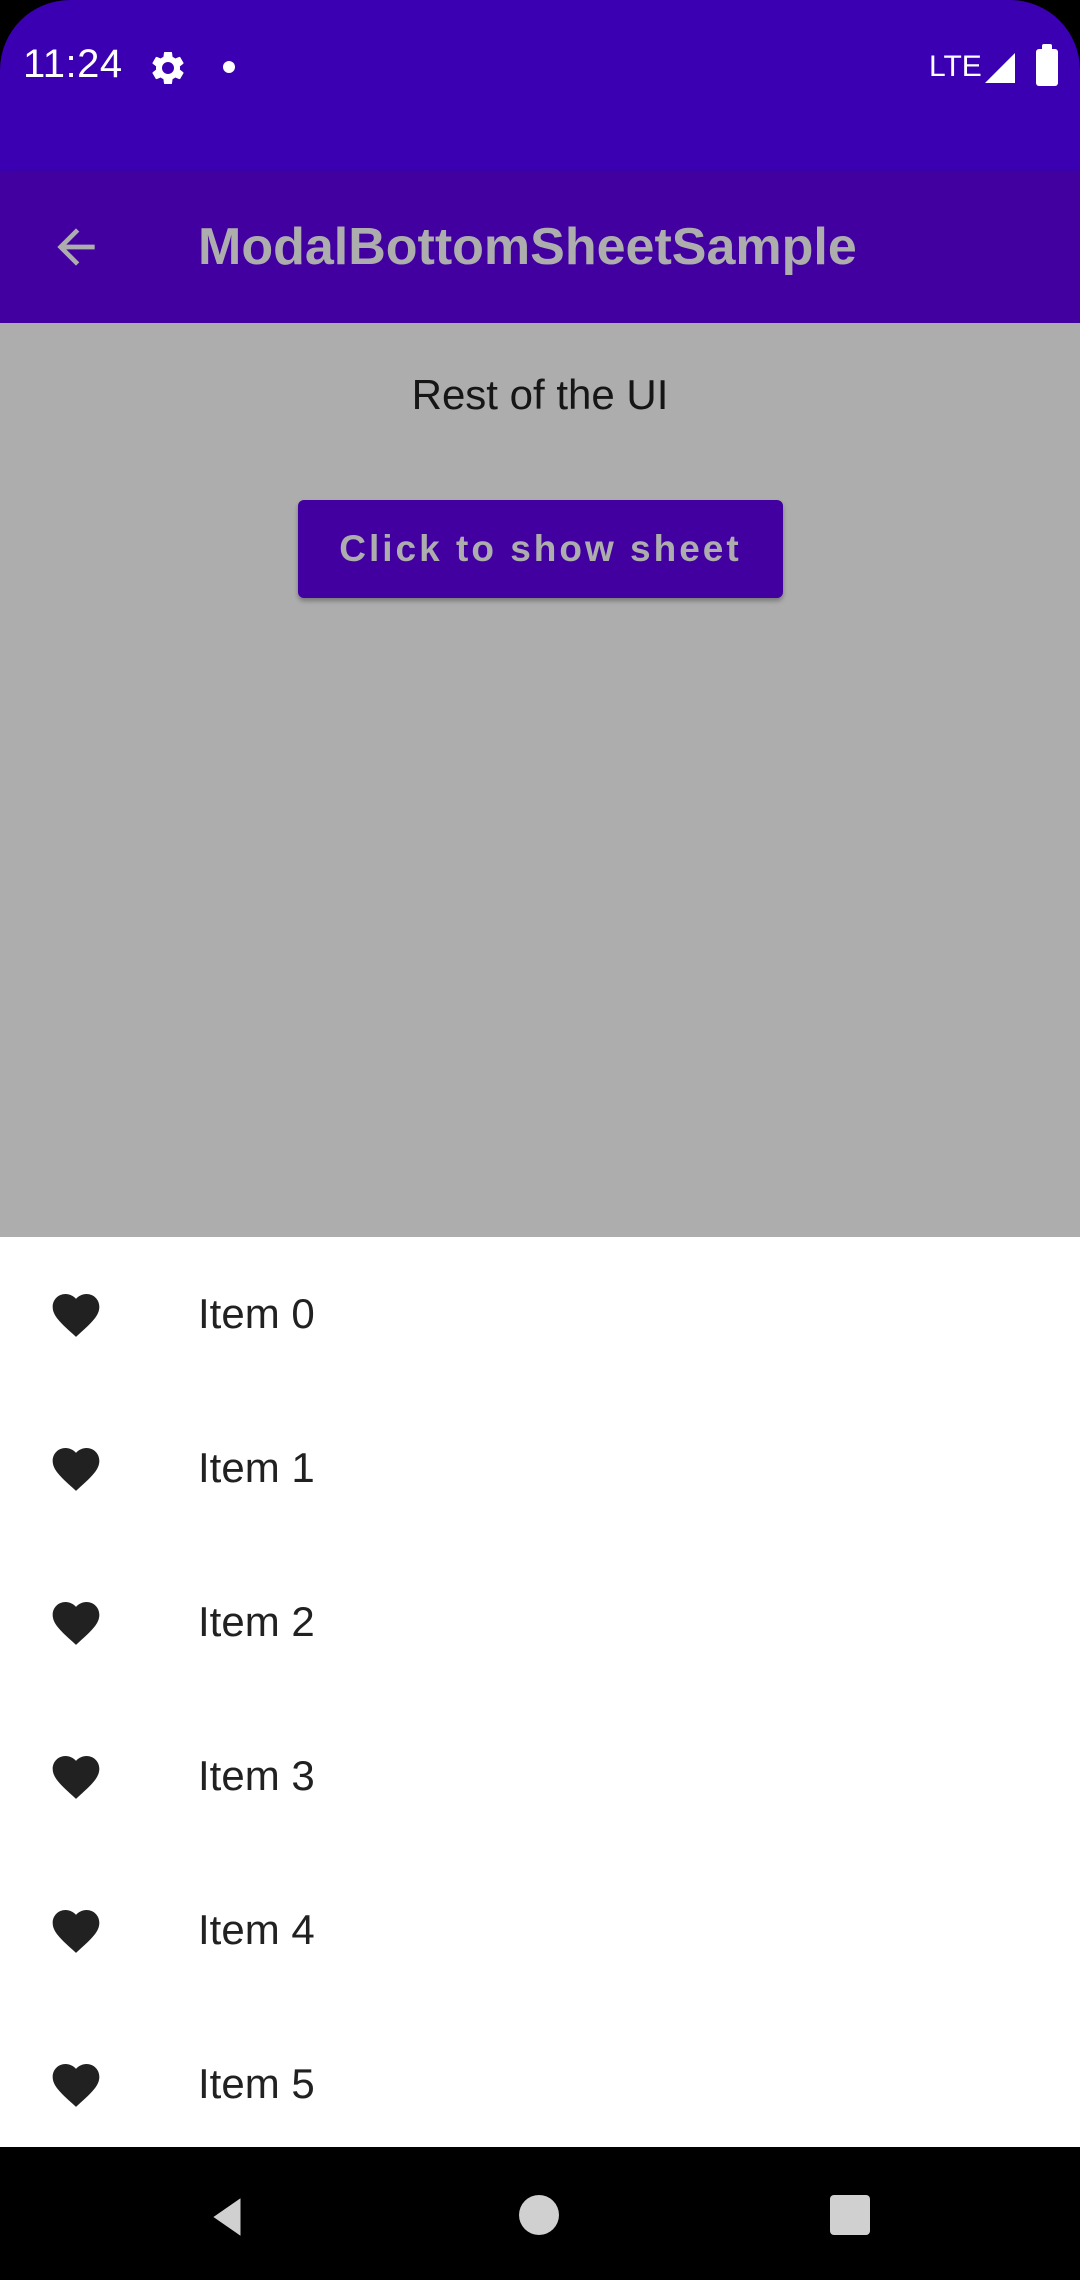 The height and width of the screenshot is (2280, 1080). I want to click on status-time: 11:24, so click(73, 64).